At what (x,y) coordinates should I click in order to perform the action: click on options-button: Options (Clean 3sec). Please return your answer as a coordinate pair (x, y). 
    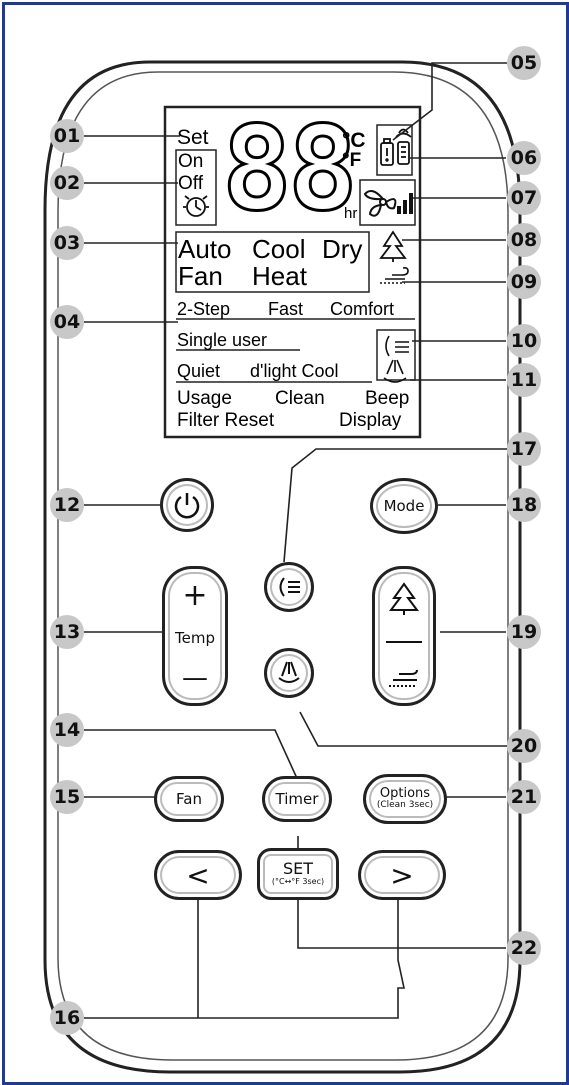
    Looking at the image, I should click on (405, 799).